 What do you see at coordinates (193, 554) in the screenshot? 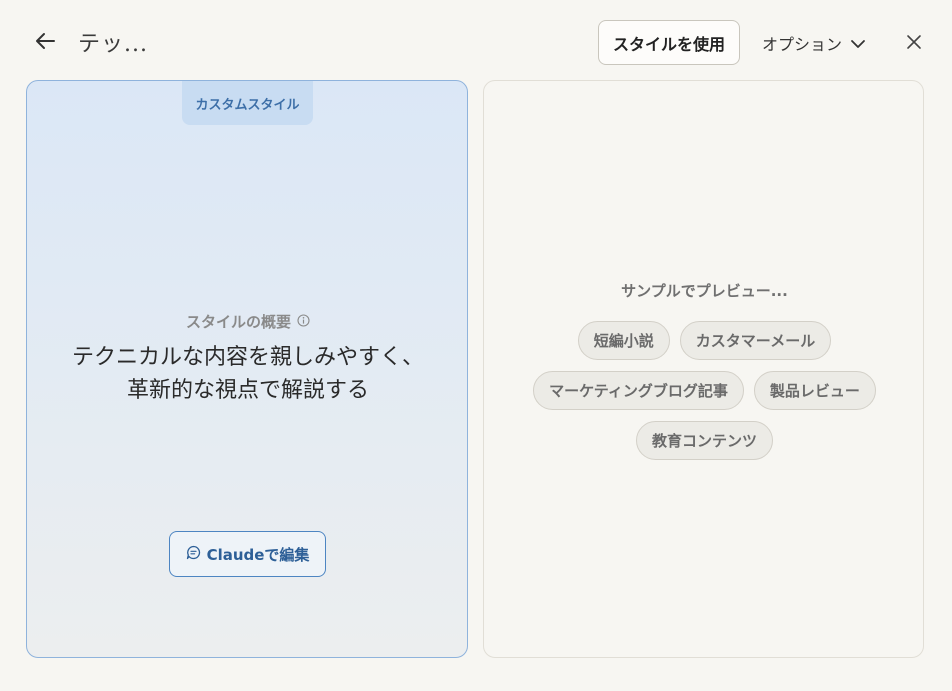
I see `chat-bubble-icon` at bounding box center [193, 554].